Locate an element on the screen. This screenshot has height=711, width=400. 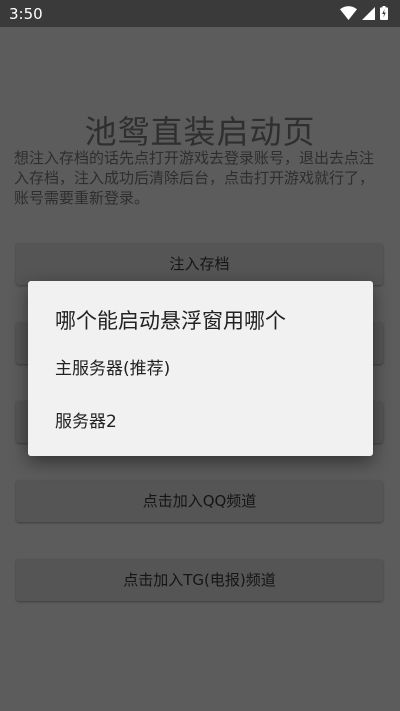
status-bar: 3:50 is located at coordinates (200, 13).